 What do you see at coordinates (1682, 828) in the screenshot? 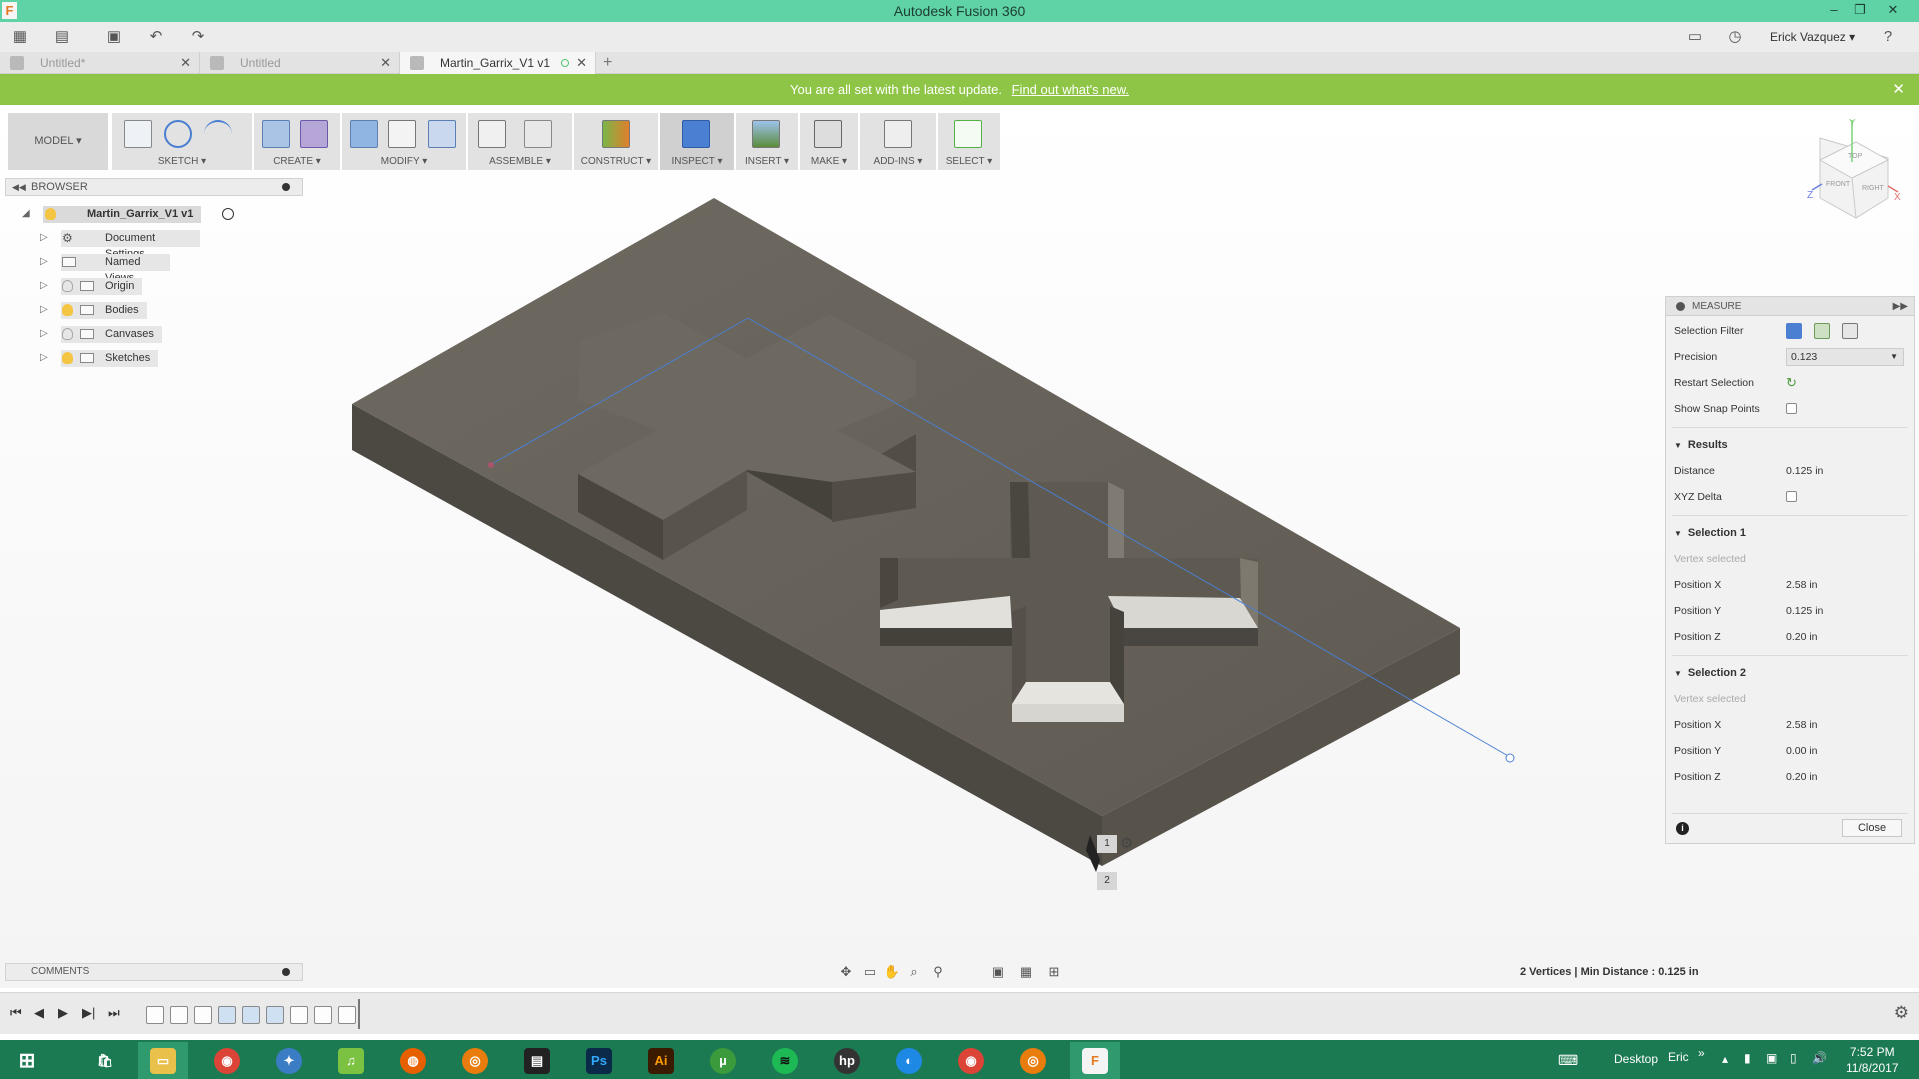
I see `info-icon: i` at bounding box center [1682, 828].